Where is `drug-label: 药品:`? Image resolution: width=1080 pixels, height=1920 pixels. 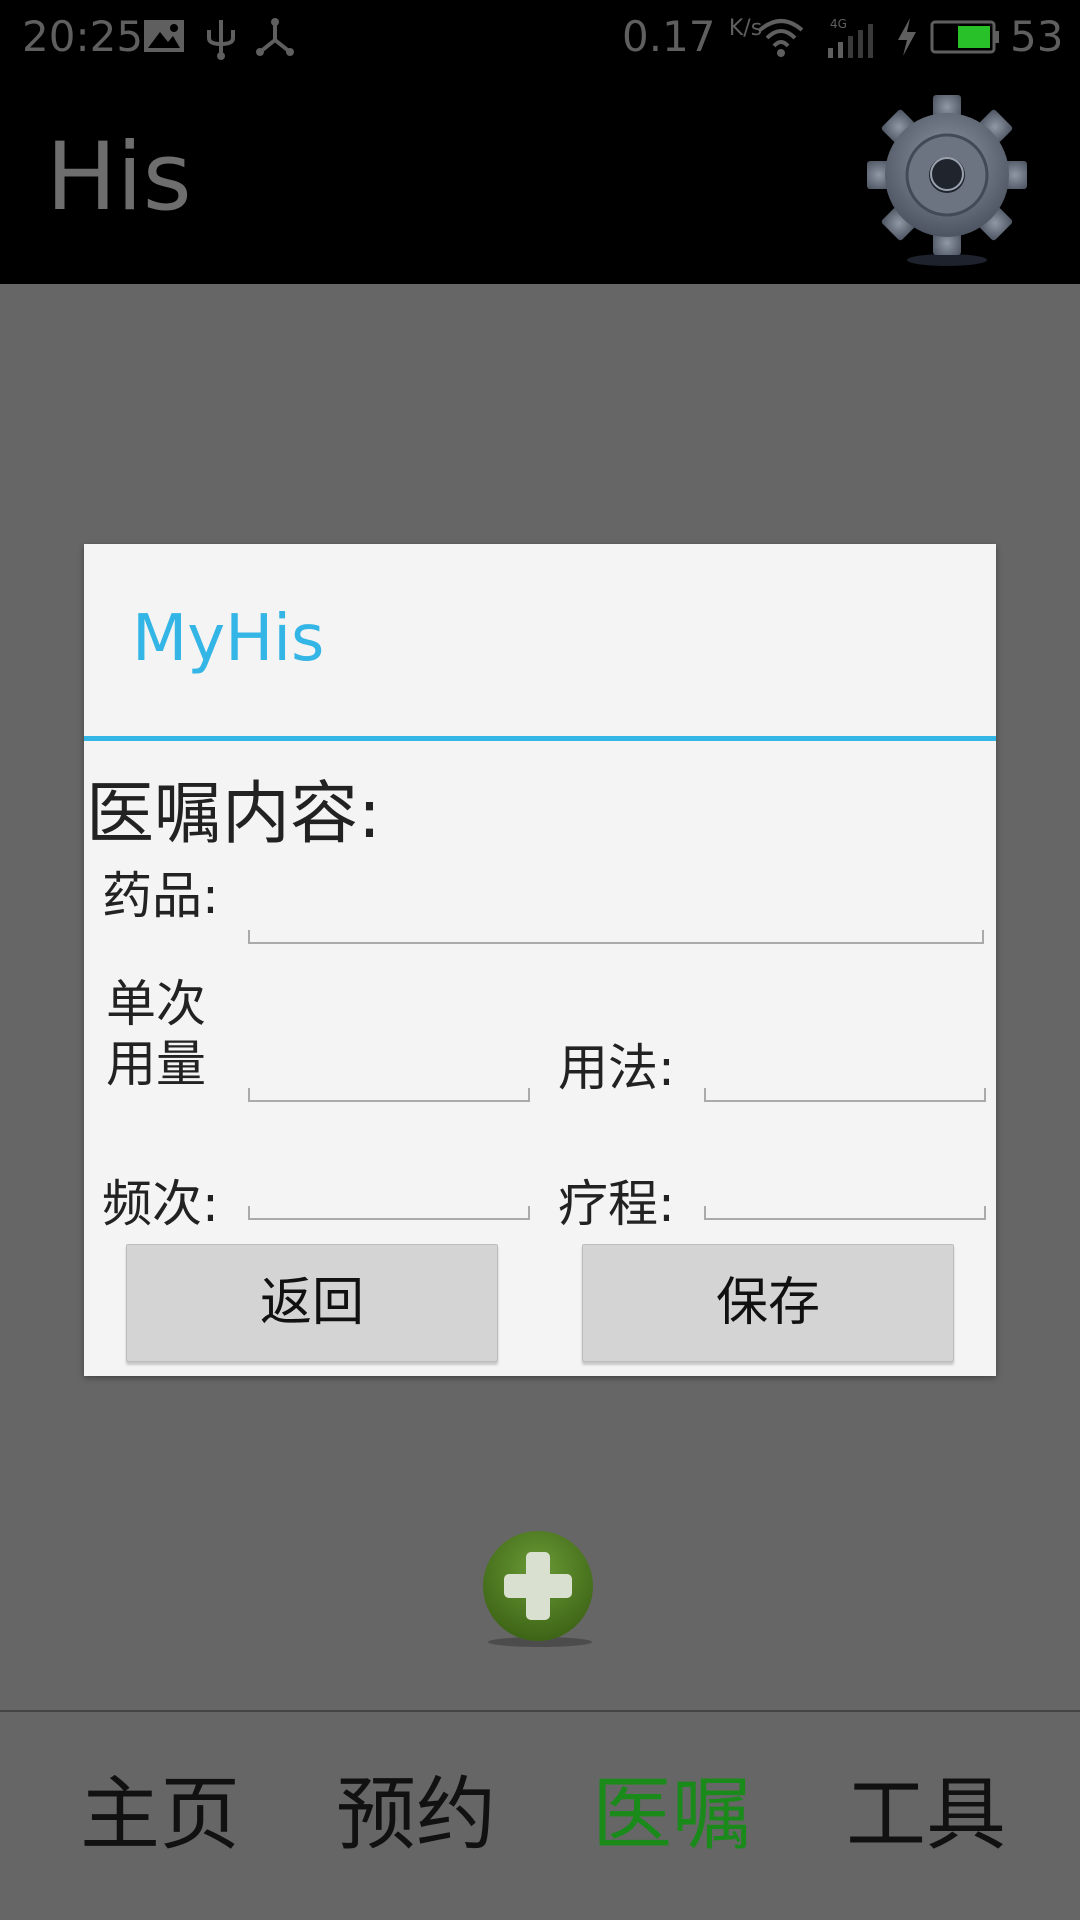 drug-label: 药品: is located at coordinates (160, 896).